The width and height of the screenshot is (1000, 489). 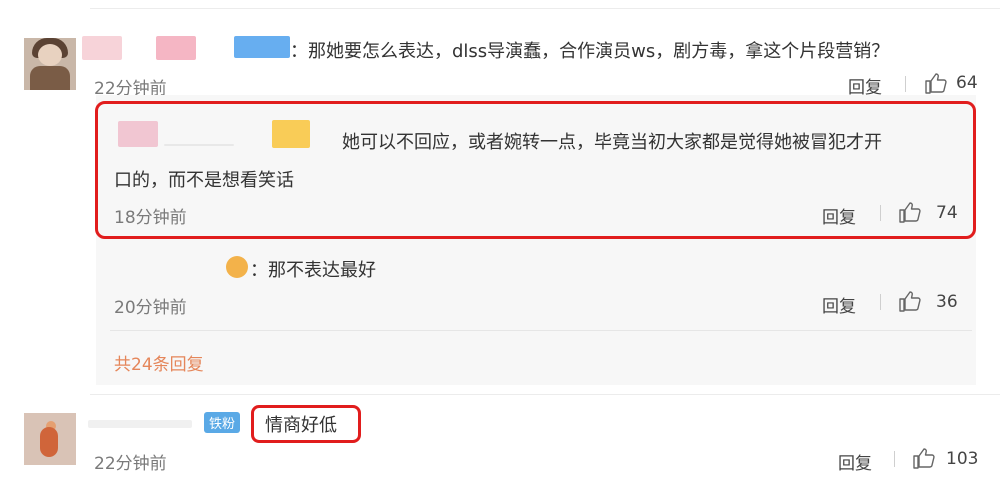 I want to click on like-count: 74, so click(x=947, y=213).